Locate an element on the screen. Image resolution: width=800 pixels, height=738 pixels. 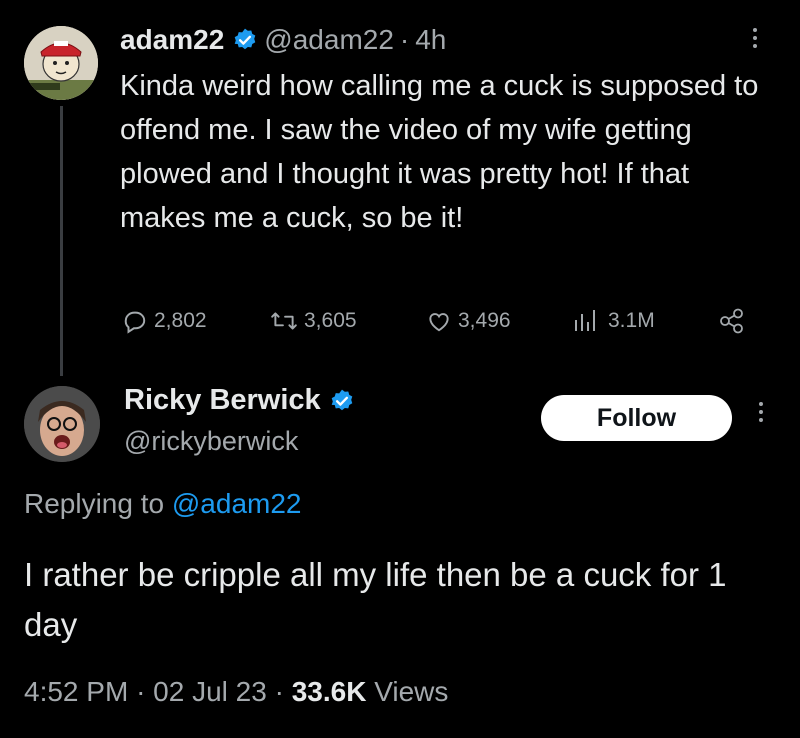
reply-button: 2,802 is located at coordinates (164, 321).